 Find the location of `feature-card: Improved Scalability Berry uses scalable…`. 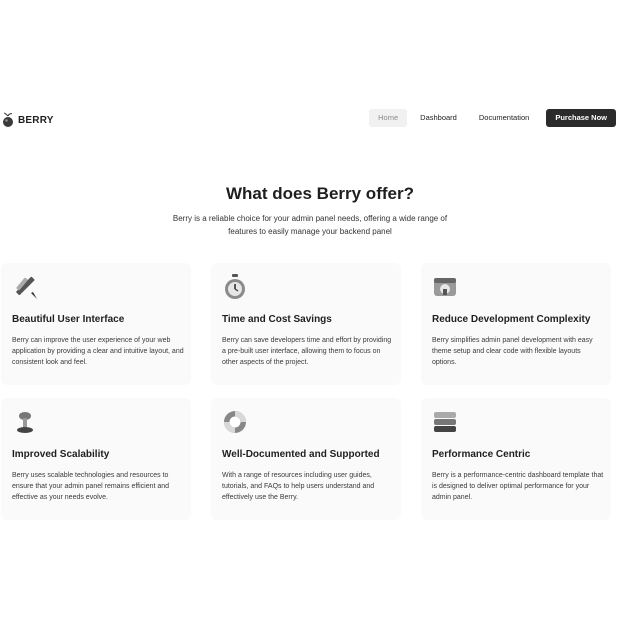

feature-card: Improved Scalability Berry uses scalable… is located at coordinates (96, 459).